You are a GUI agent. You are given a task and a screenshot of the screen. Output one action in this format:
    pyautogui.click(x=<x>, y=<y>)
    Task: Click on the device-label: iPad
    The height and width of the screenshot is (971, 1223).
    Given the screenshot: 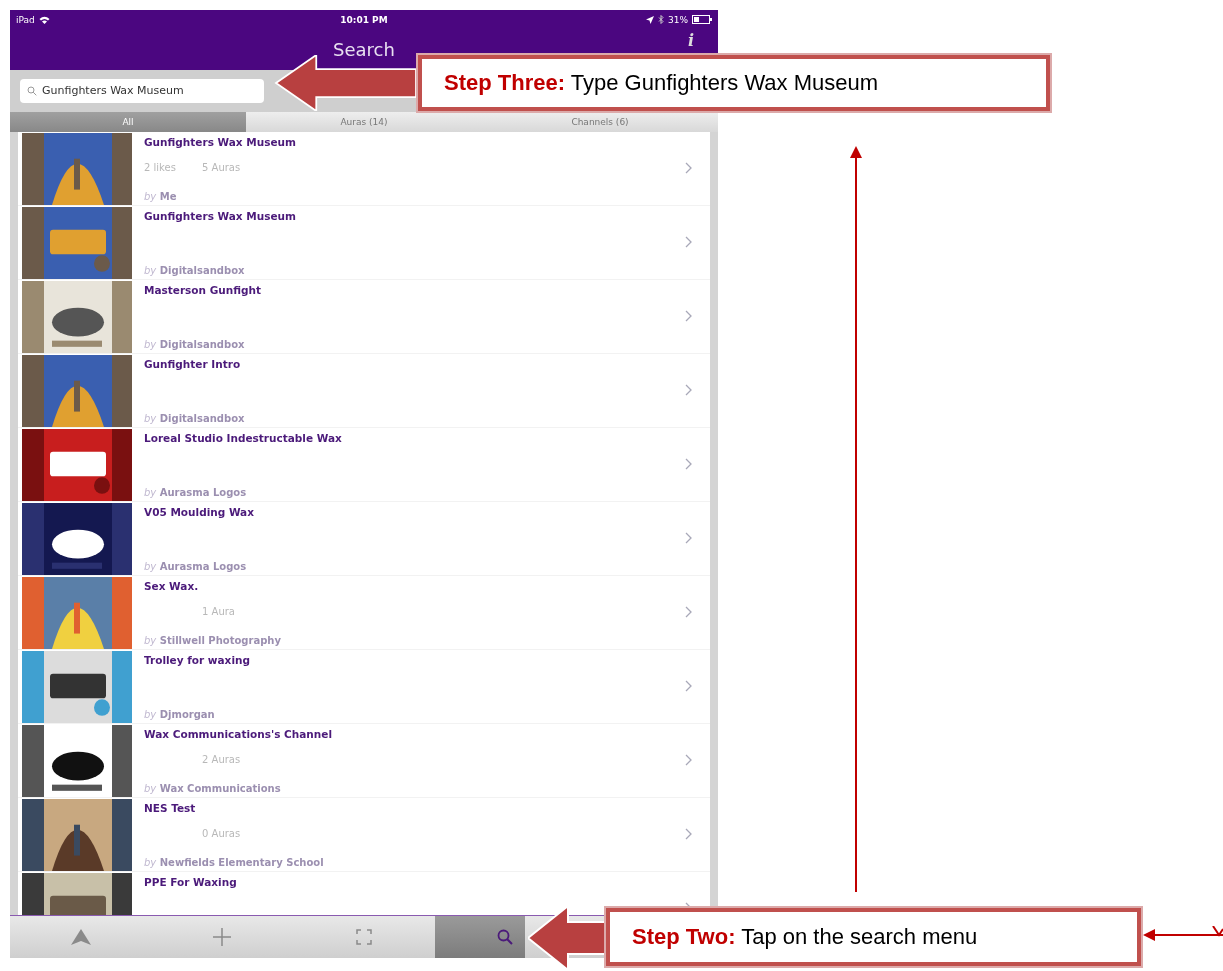 What is the action you would take?
    pyautogui.click(x=25, y=20)
    